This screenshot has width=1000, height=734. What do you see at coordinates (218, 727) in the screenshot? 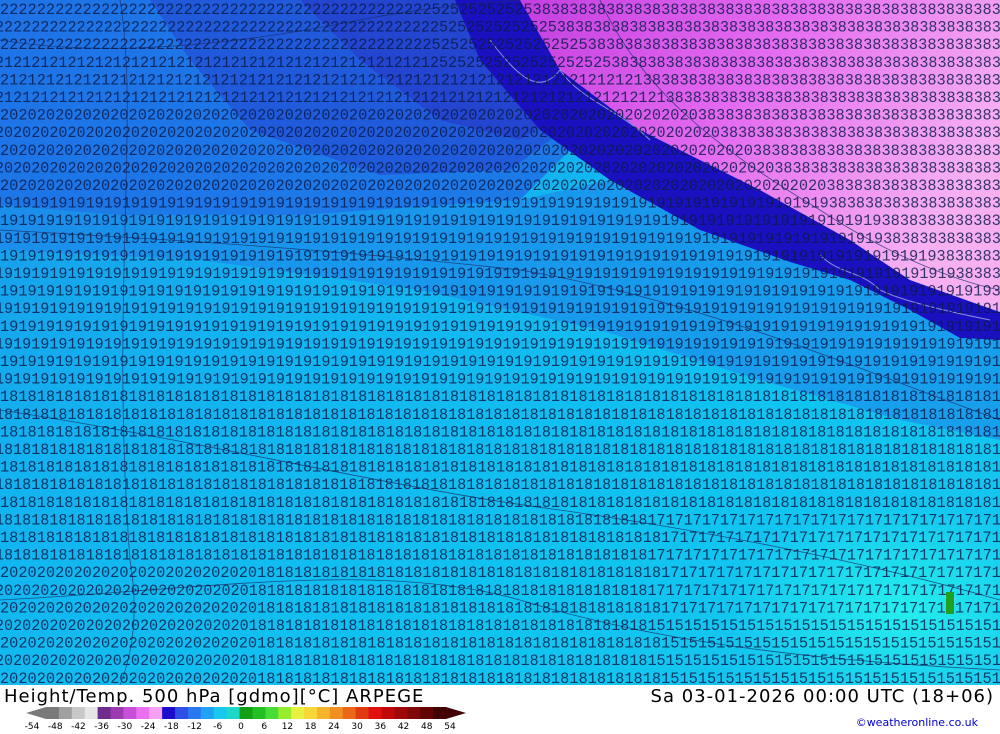
I see `legend-tick-label: -6` at bounding box center [218, 727].